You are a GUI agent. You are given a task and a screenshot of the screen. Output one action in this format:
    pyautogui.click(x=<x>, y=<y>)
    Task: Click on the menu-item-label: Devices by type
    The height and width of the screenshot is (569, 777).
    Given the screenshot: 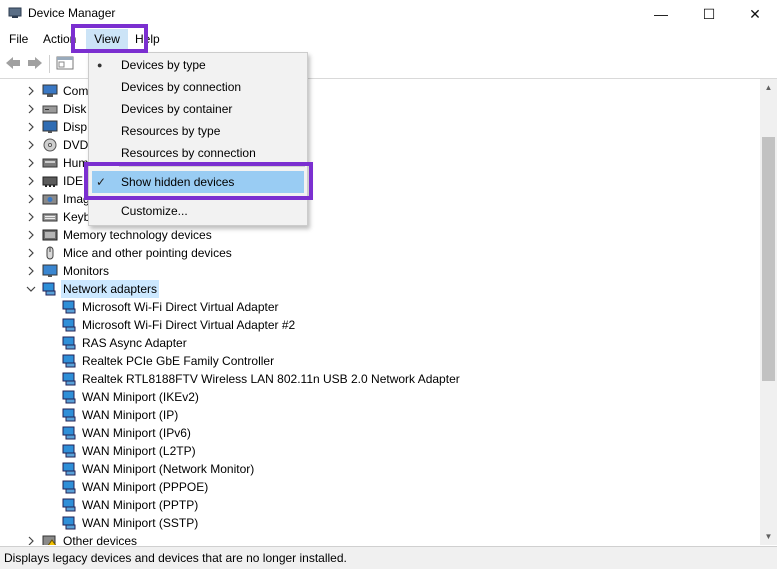 What is the action you would take?
    pyautogui.click(x=163, y=65)
    